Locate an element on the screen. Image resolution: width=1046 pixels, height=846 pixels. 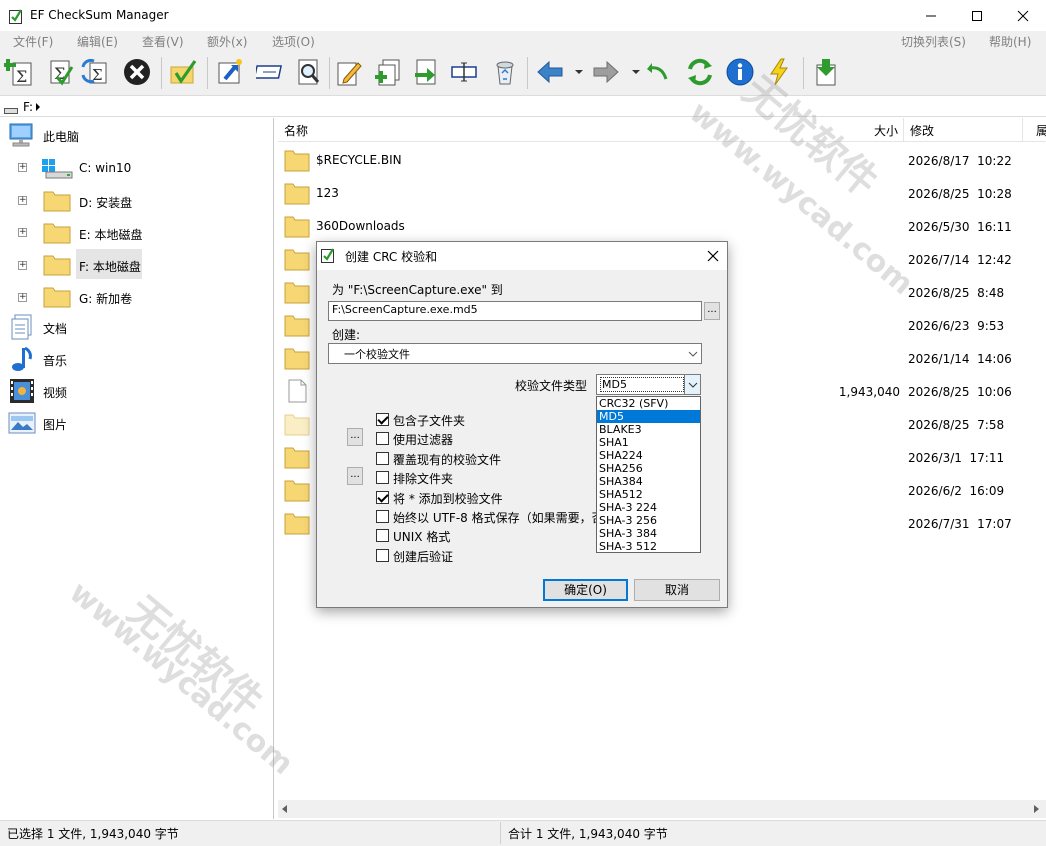
update-checksum-button: Σ is located at coordinates (95, 72).